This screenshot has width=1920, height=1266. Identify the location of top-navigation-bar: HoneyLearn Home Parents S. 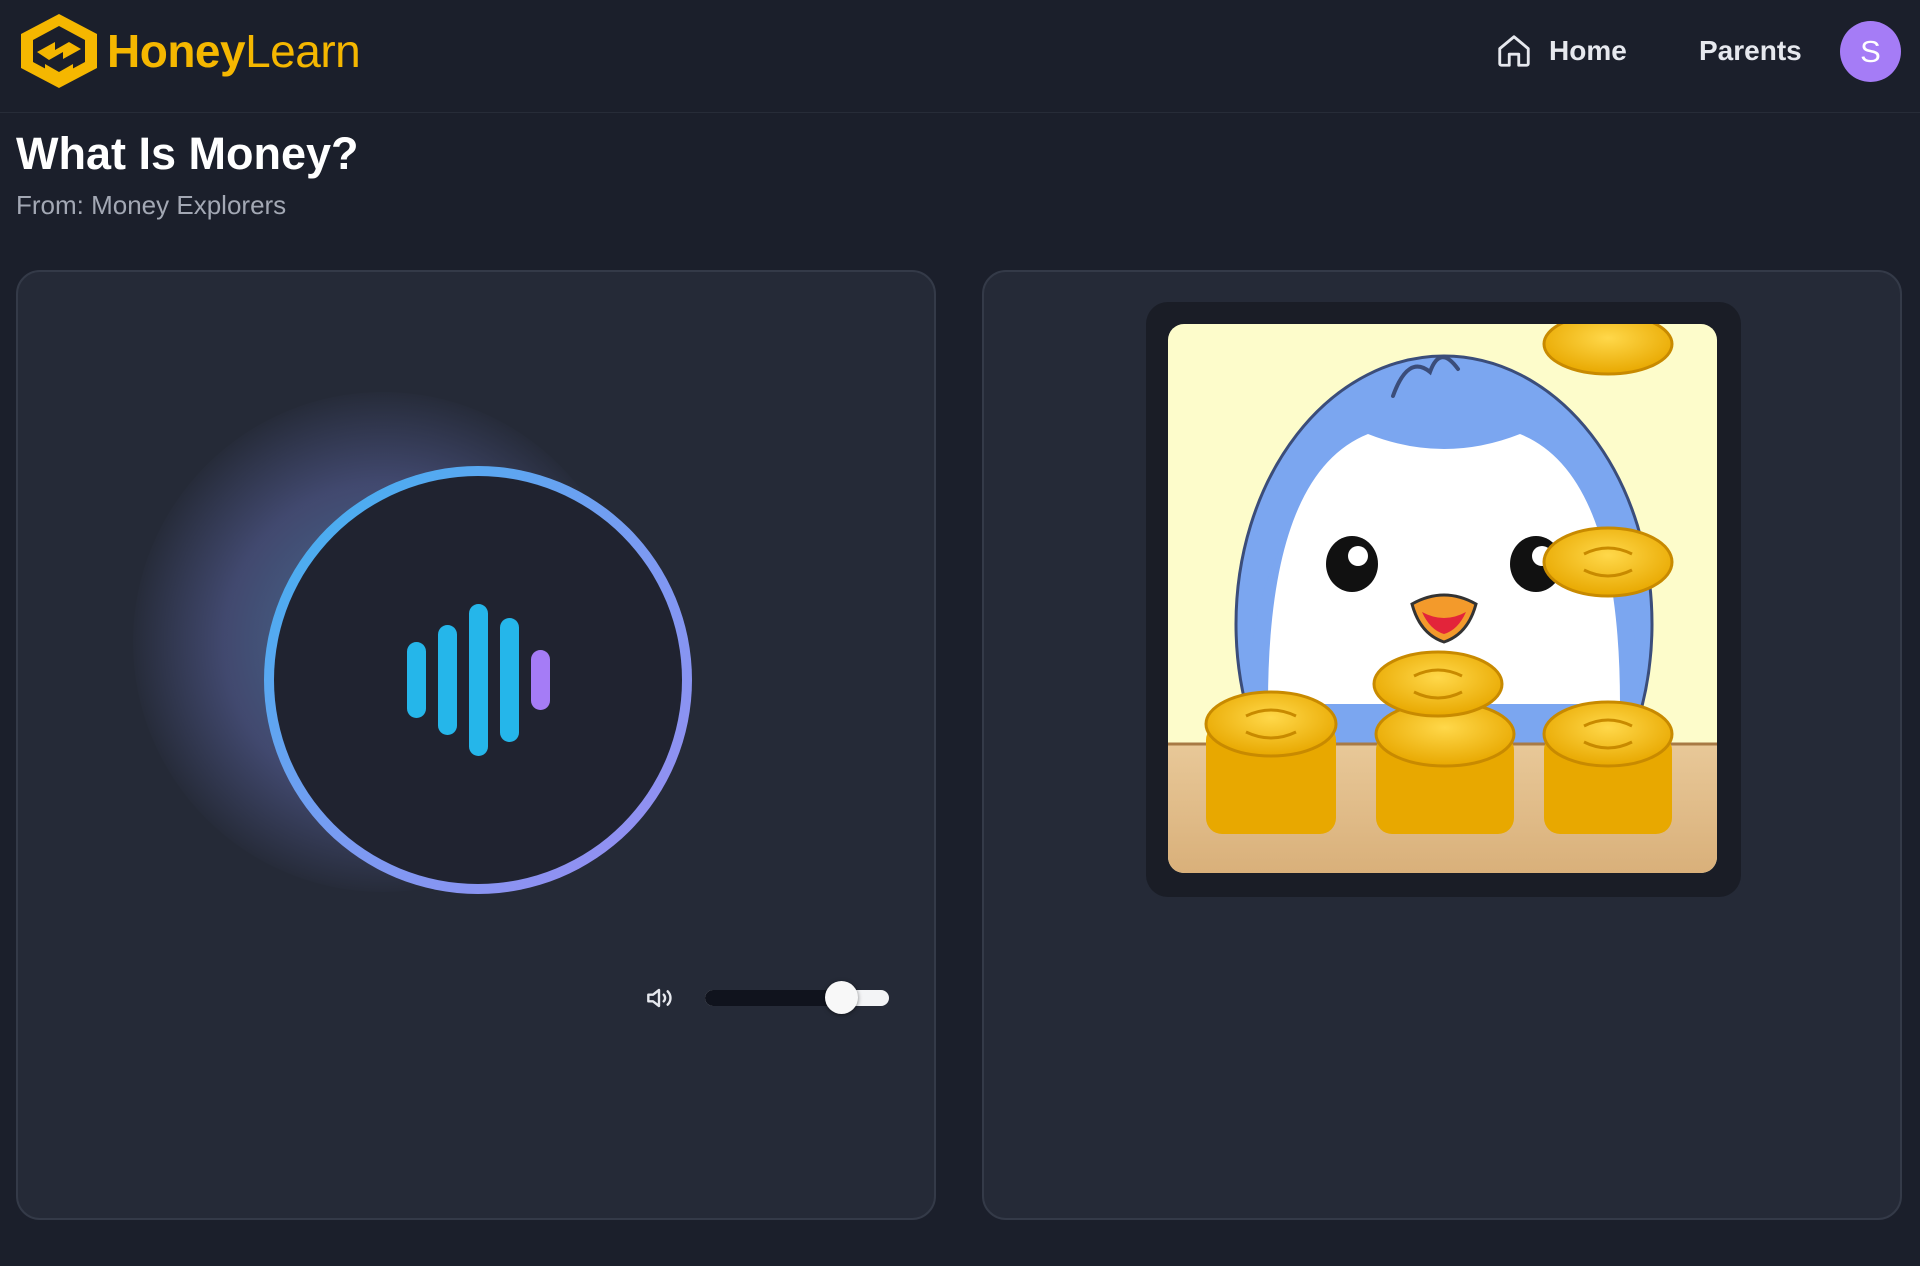
(960, 56).